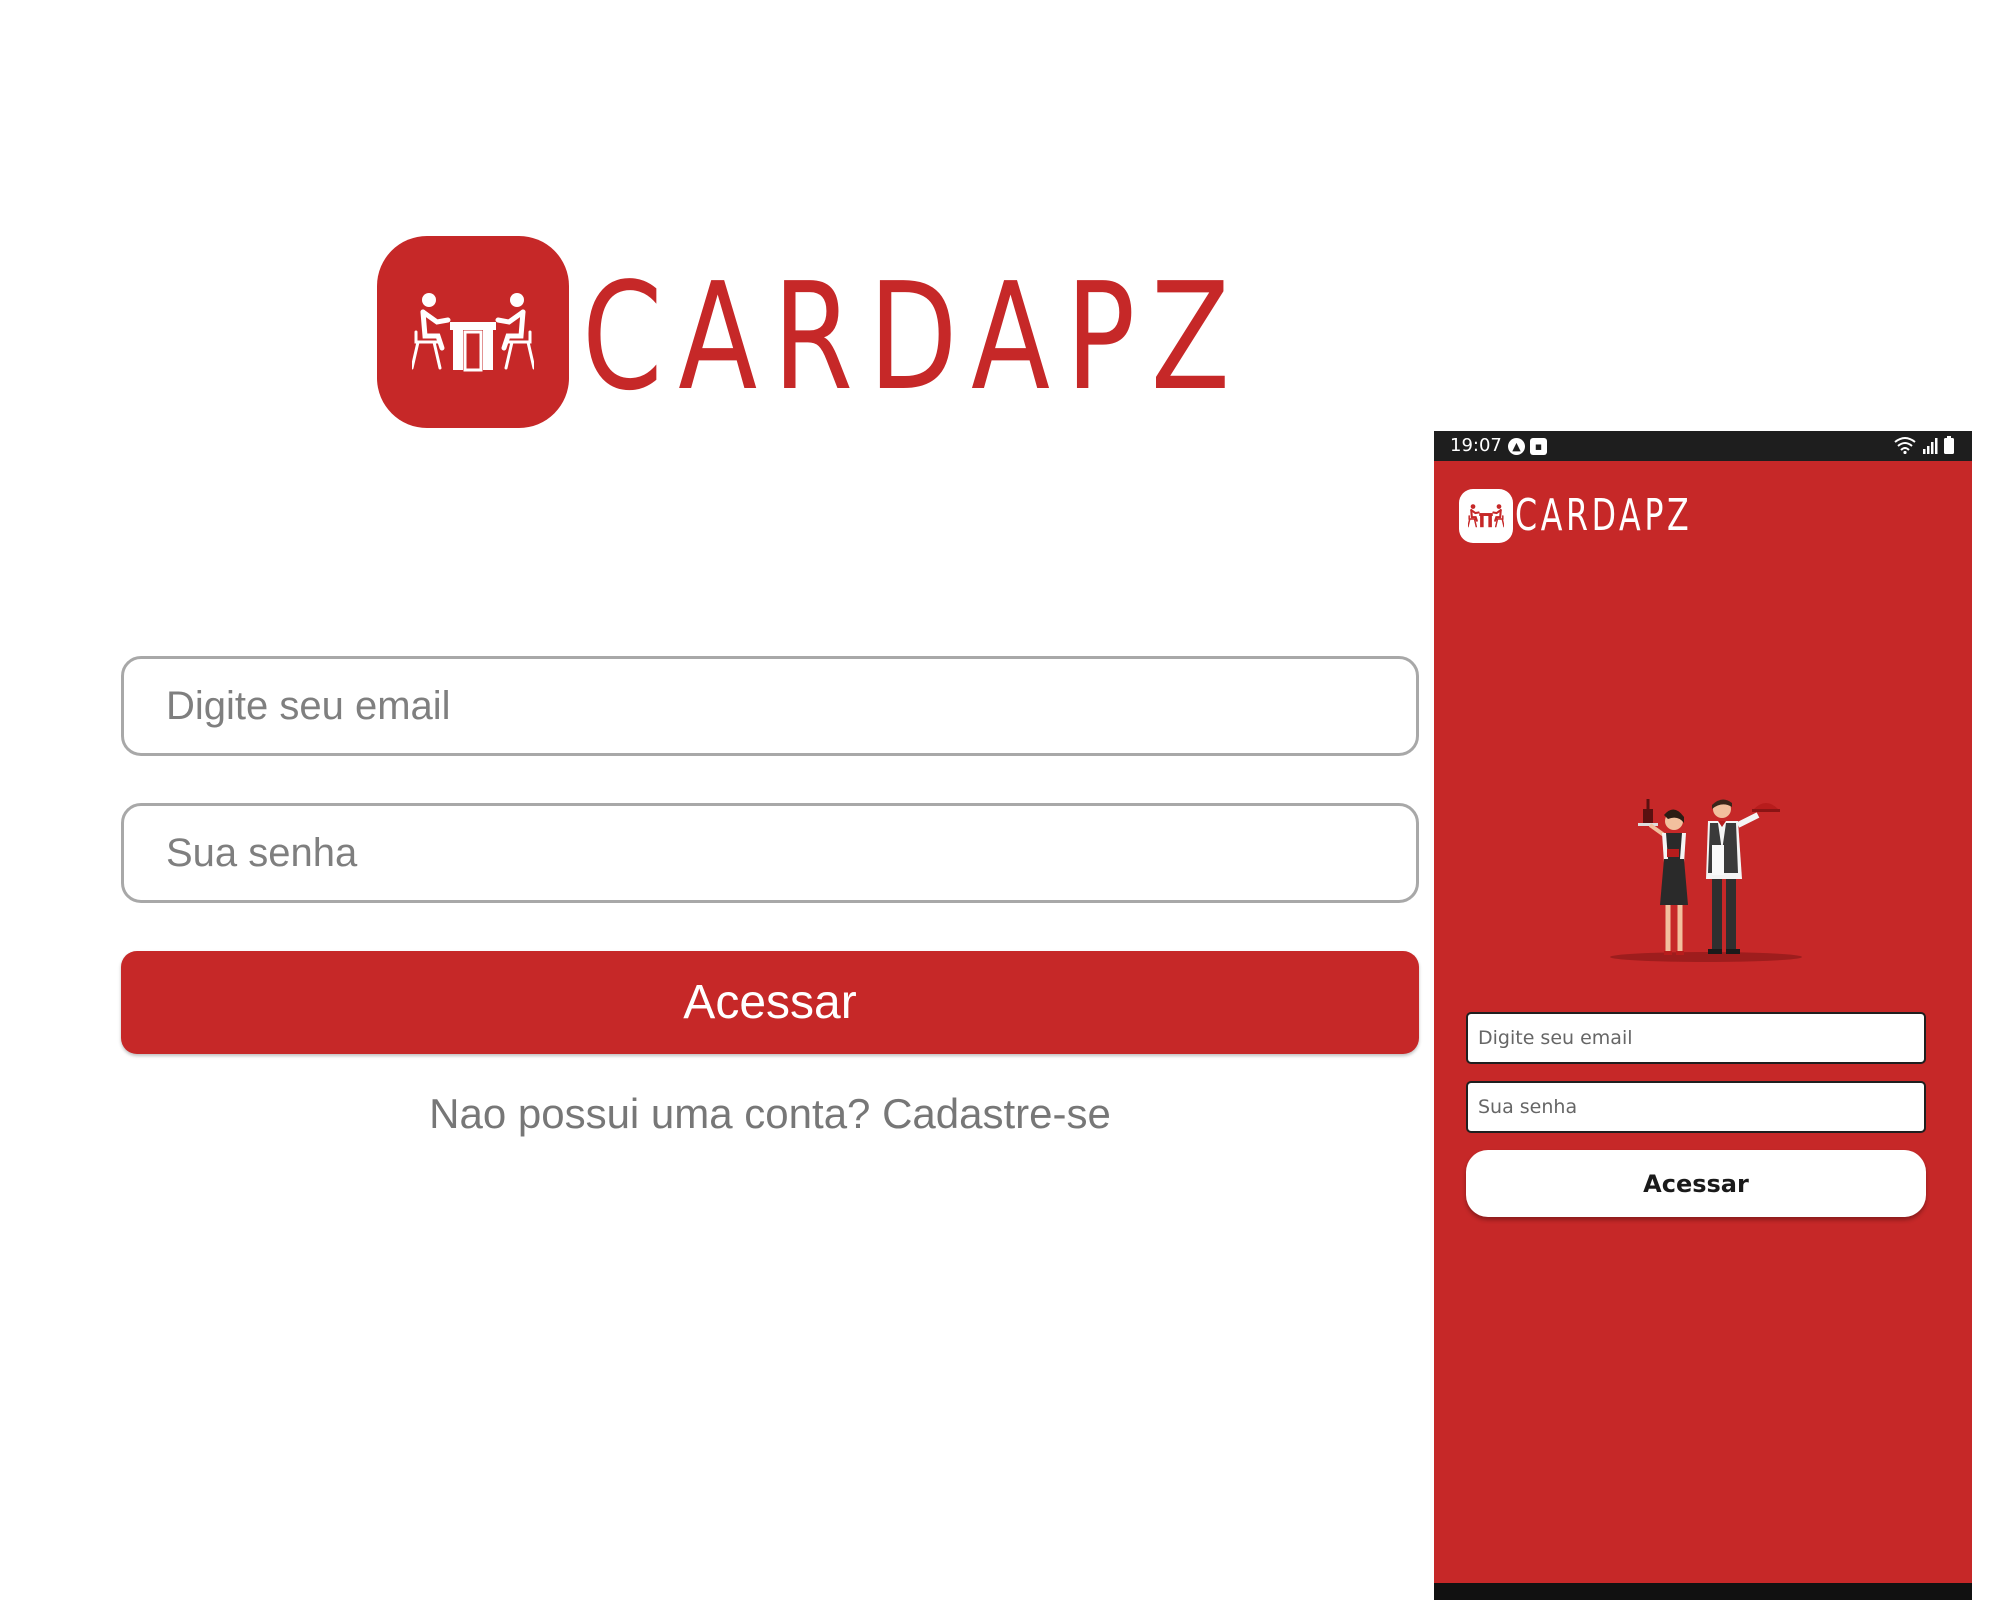 The height and width of the screenshot is (1600, 2000). I want to click on status-time: 19:07, so click(1476, 445).